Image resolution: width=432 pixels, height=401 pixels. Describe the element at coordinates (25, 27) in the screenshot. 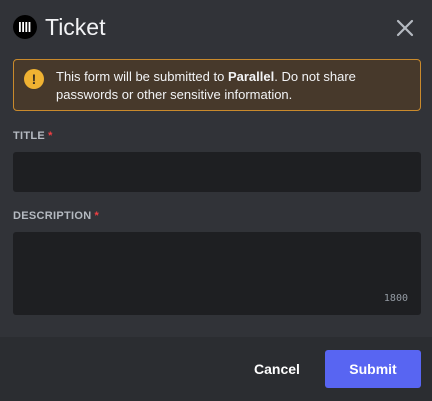

I see `parallel-logo-icon` at that location.